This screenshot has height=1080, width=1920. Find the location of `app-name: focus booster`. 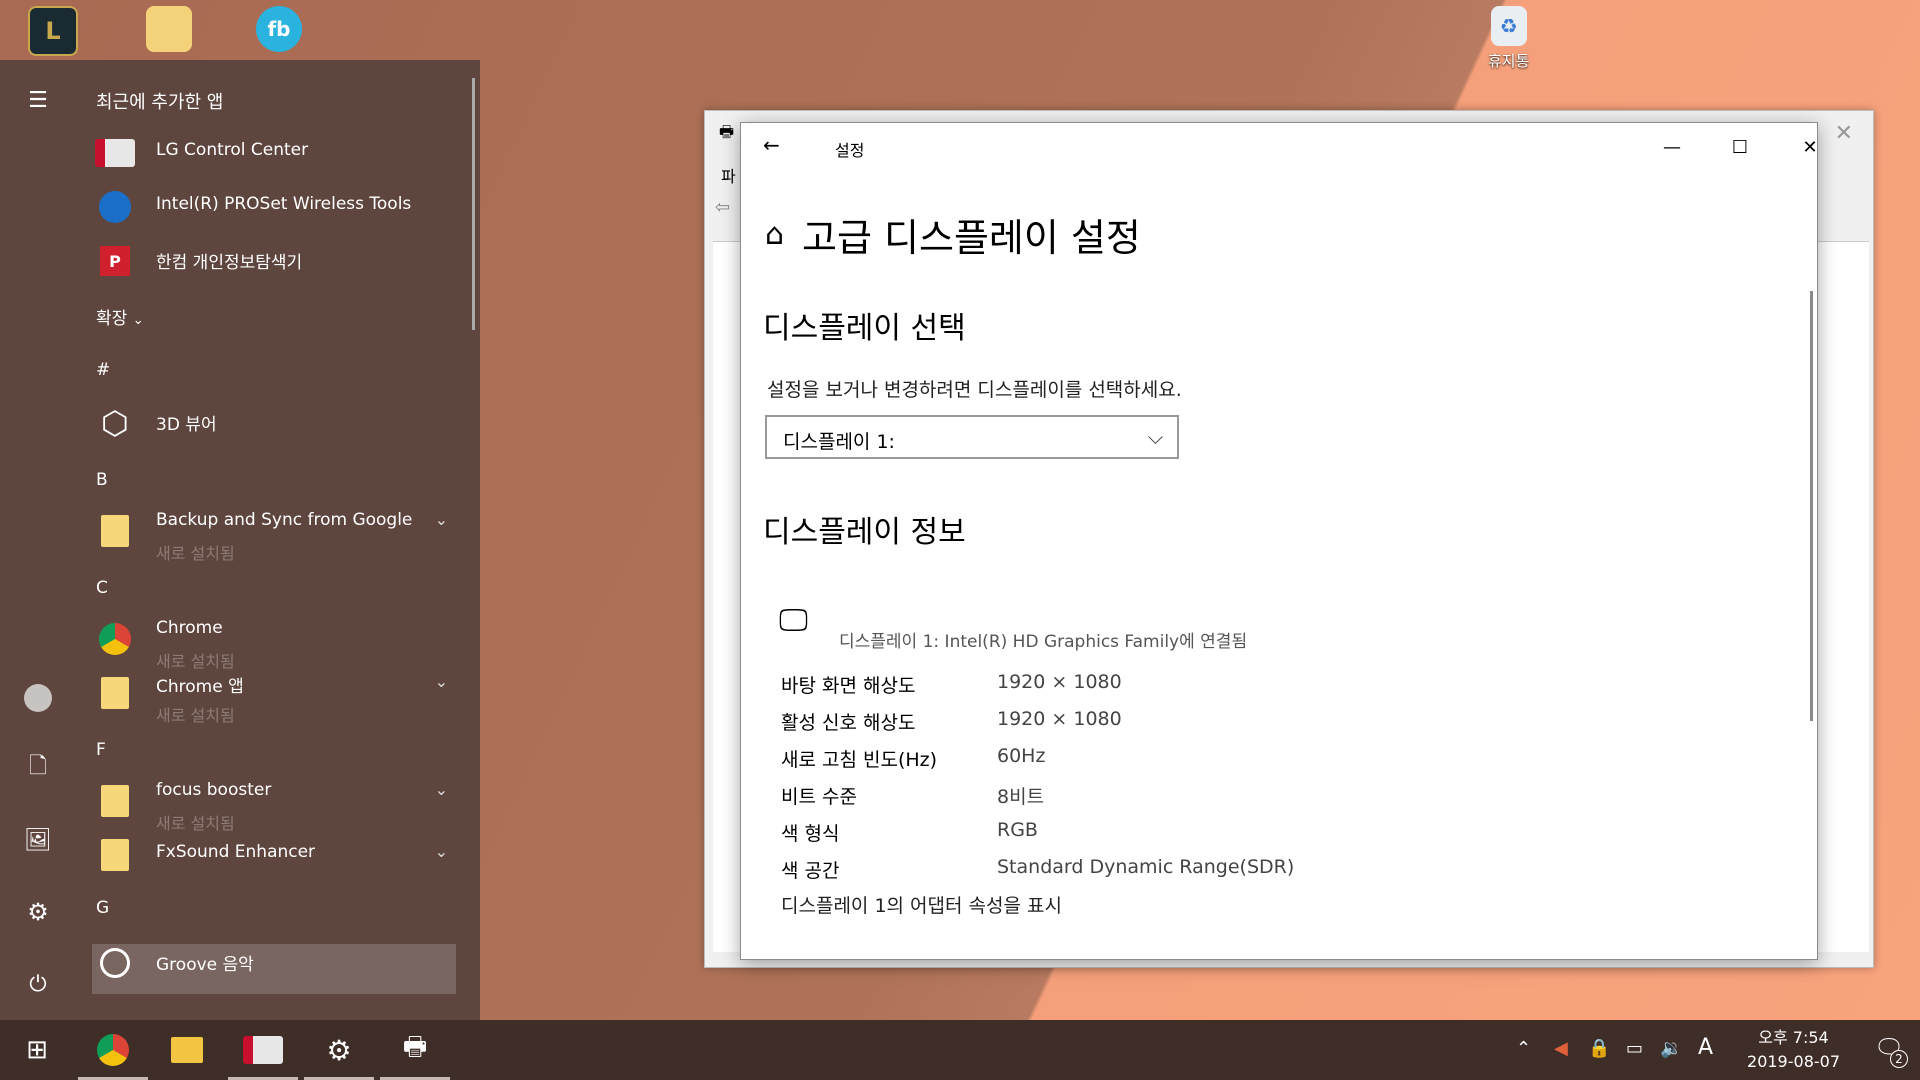

app-name: focus booster is located at coordinates (214, 790).